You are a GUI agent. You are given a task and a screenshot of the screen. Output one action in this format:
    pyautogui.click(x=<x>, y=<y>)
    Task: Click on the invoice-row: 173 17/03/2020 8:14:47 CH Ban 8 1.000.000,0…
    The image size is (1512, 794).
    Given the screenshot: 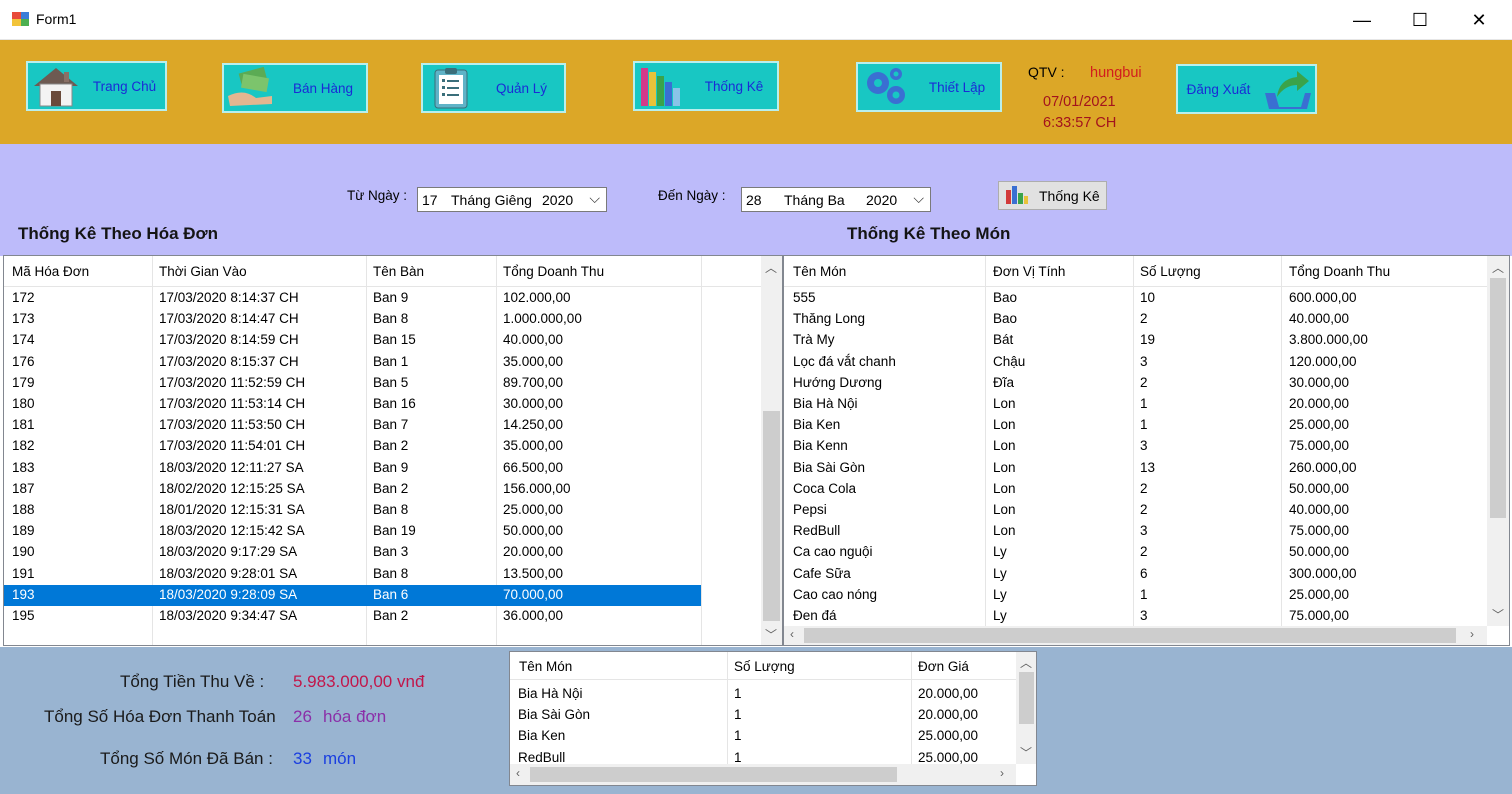 What is the action you would take?
    pyautogui.click(x=352, y=319)
    